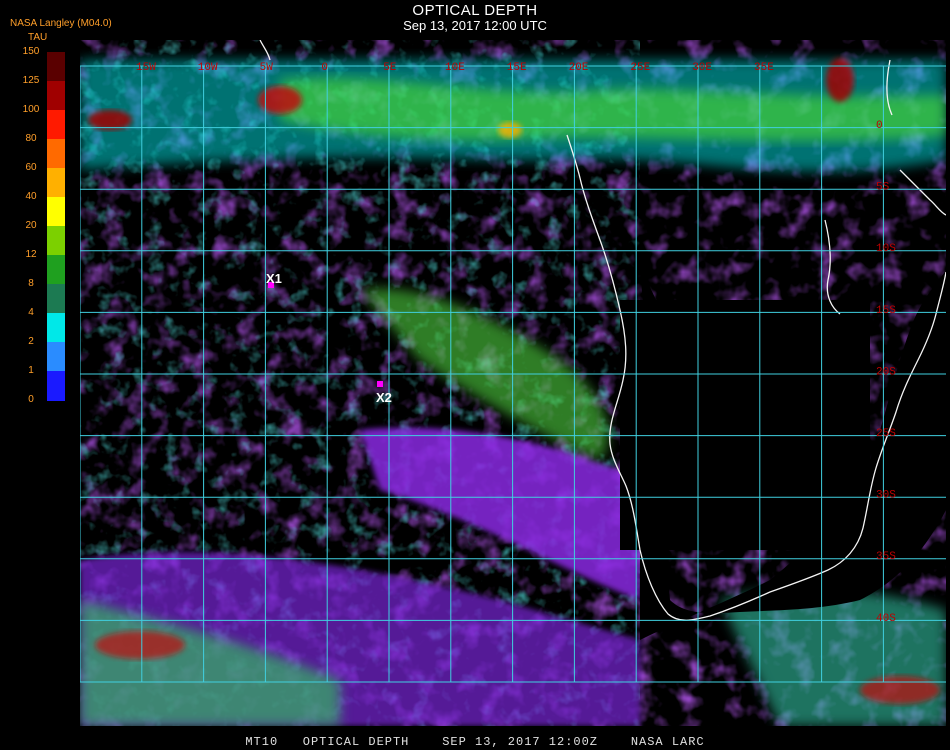  What do you see at coordinates (31, 399) in the screenshot?
I see `colorbar-tick-label: 0` at bounding box center [31, 399].